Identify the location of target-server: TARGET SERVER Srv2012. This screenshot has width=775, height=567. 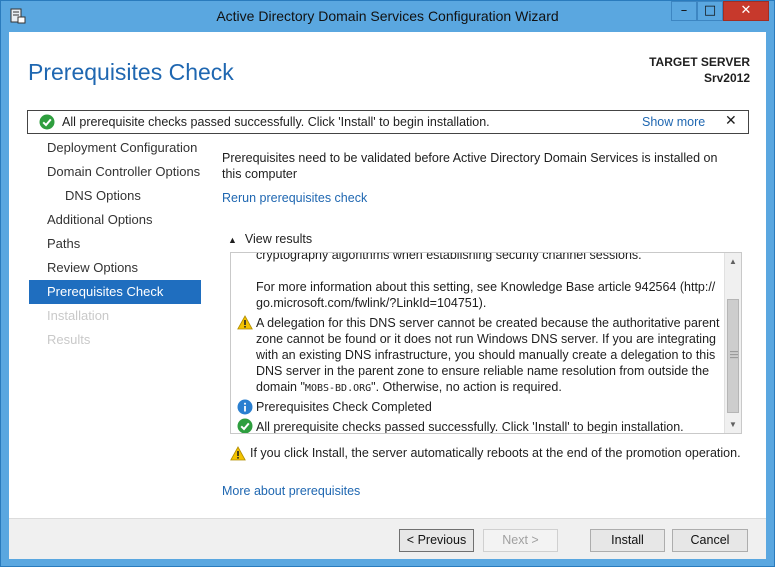
(699, 70).